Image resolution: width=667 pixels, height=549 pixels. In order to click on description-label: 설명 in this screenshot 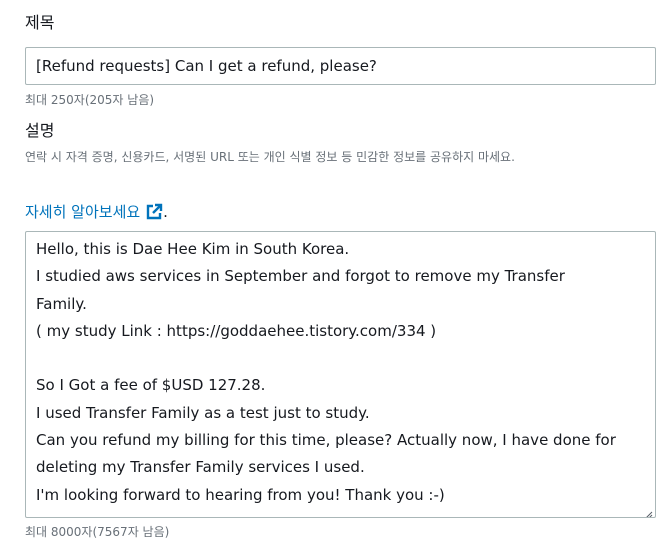, I will do `click(40, 130)`.